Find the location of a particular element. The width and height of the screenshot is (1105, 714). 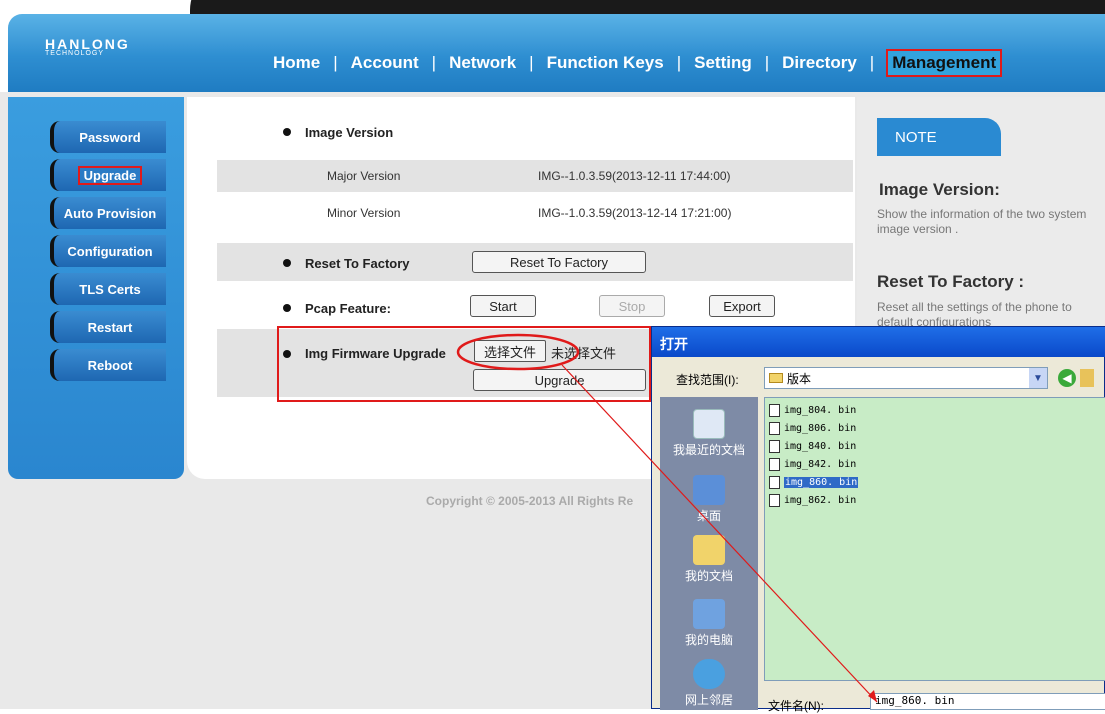

sidebar-item-password: Password is located at coordinates (108, 137).